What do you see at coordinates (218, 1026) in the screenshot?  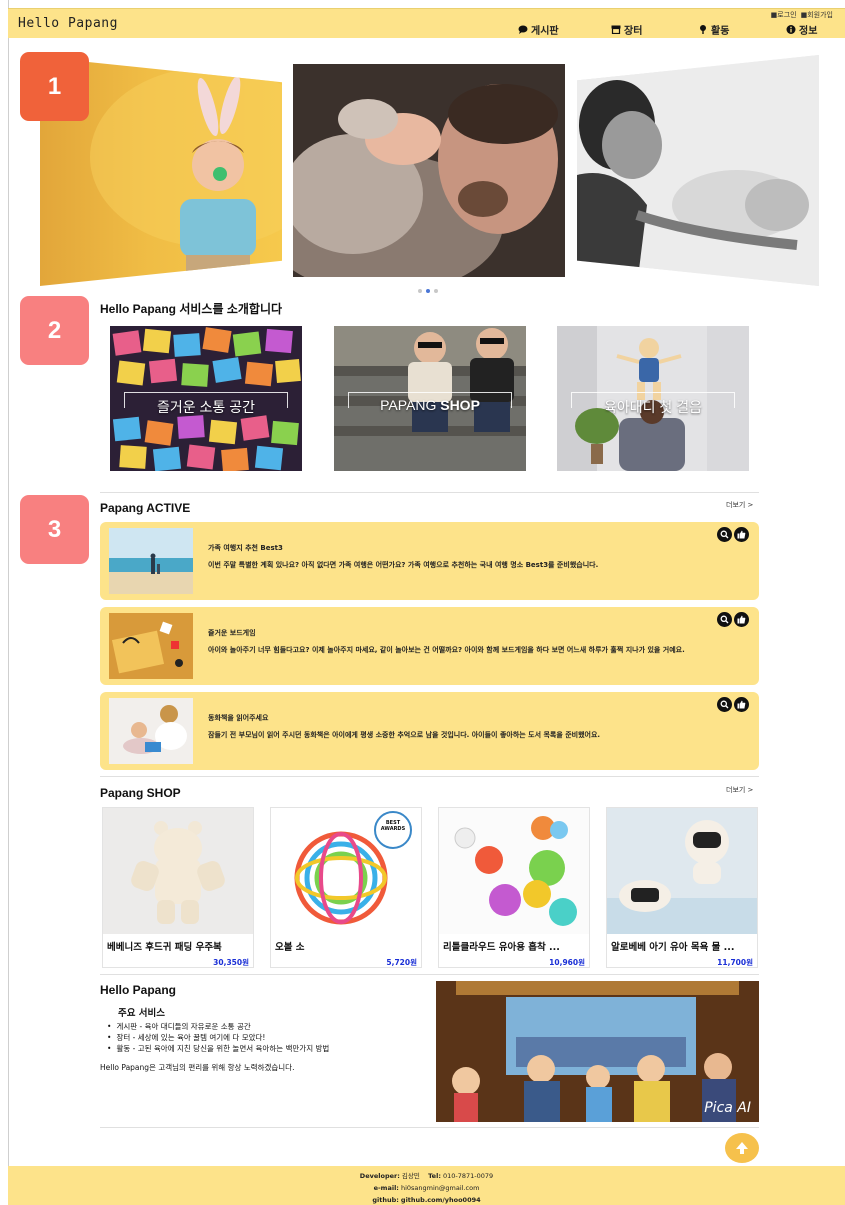 I see `list-item: 게시판 - 육아 대디들의 자유로운 소통 공간` at bounding box center [218, 1026].